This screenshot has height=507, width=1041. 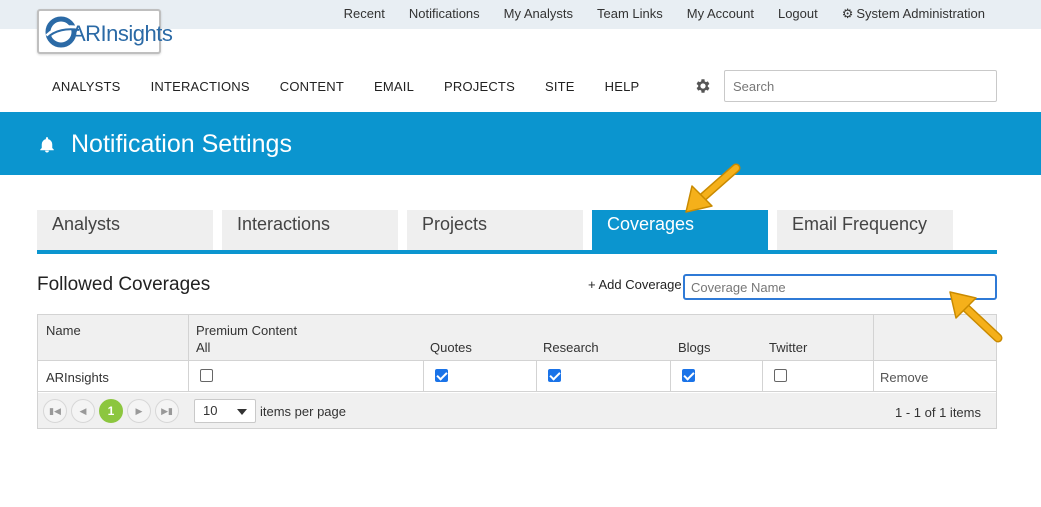 I want to click on nav-email: EMAIL, so click(x=394, y=86).